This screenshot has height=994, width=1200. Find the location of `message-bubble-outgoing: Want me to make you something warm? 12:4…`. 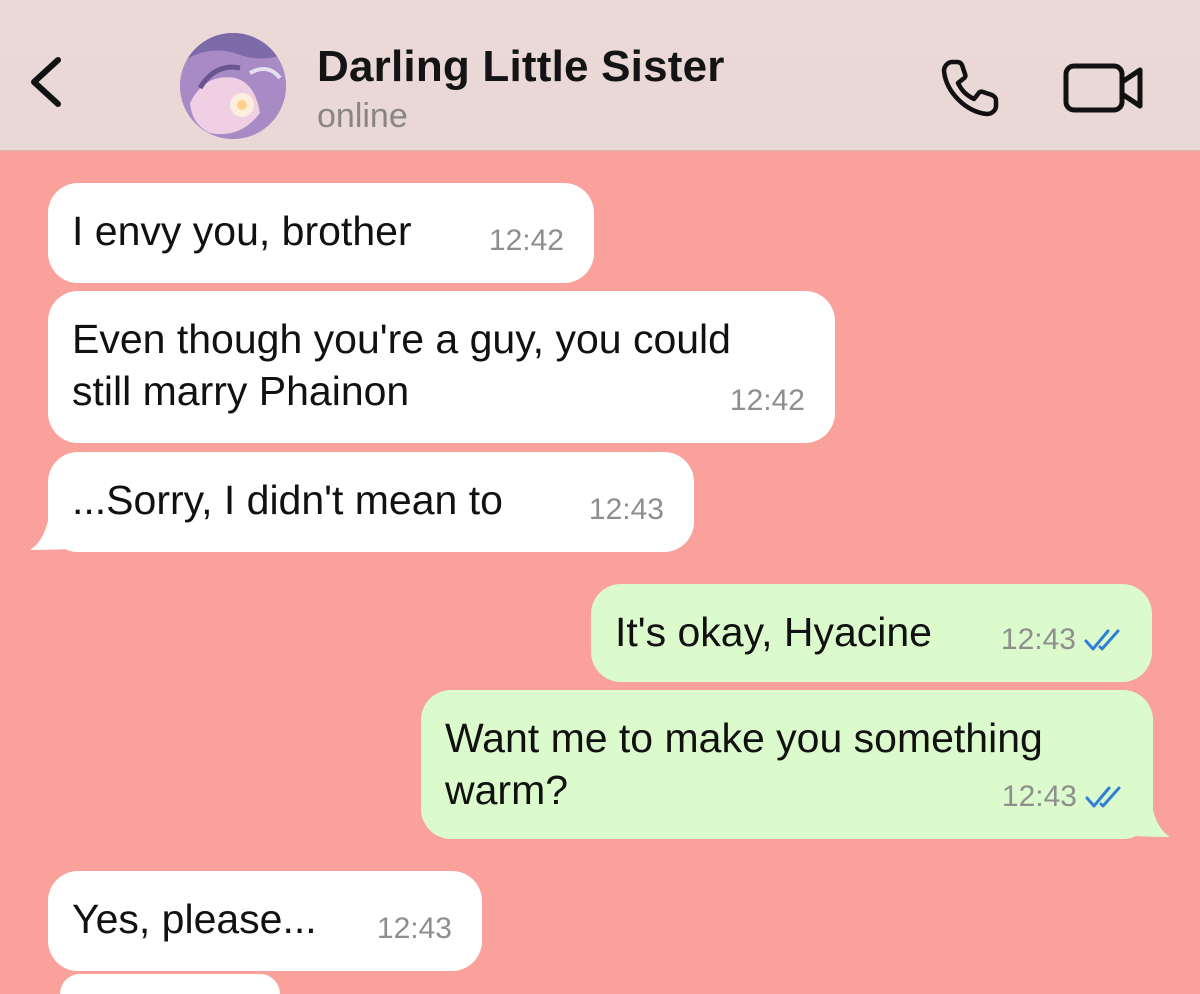

message-bubble-outgoing: Want me to make you something warm? 12:4… is located at coordinates (787, 764).